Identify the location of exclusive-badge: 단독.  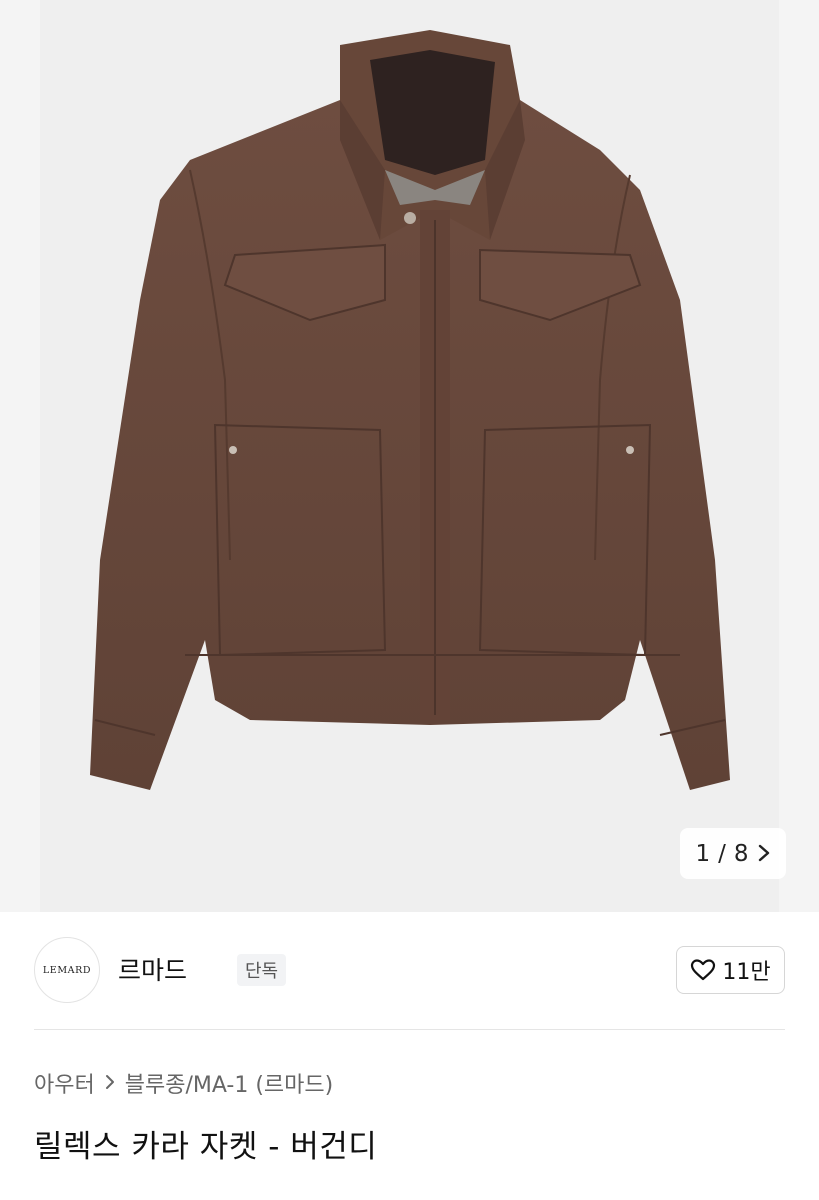
(262, 970).